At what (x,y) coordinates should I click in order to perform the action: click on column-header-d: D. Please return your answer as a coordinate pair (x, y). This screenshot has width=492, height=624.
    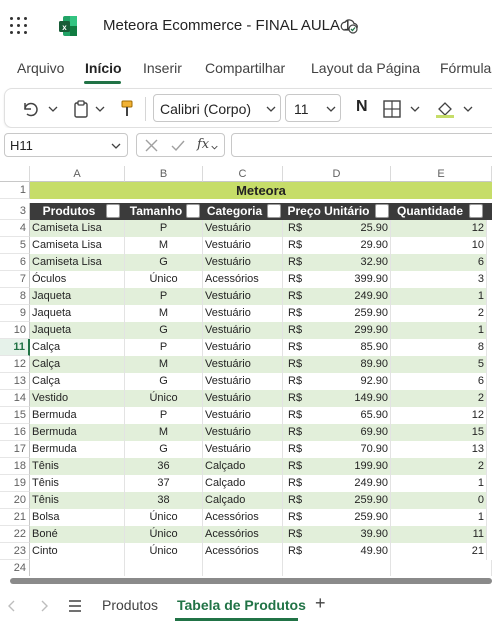
    Looking at the image, I should click on (337, 174).